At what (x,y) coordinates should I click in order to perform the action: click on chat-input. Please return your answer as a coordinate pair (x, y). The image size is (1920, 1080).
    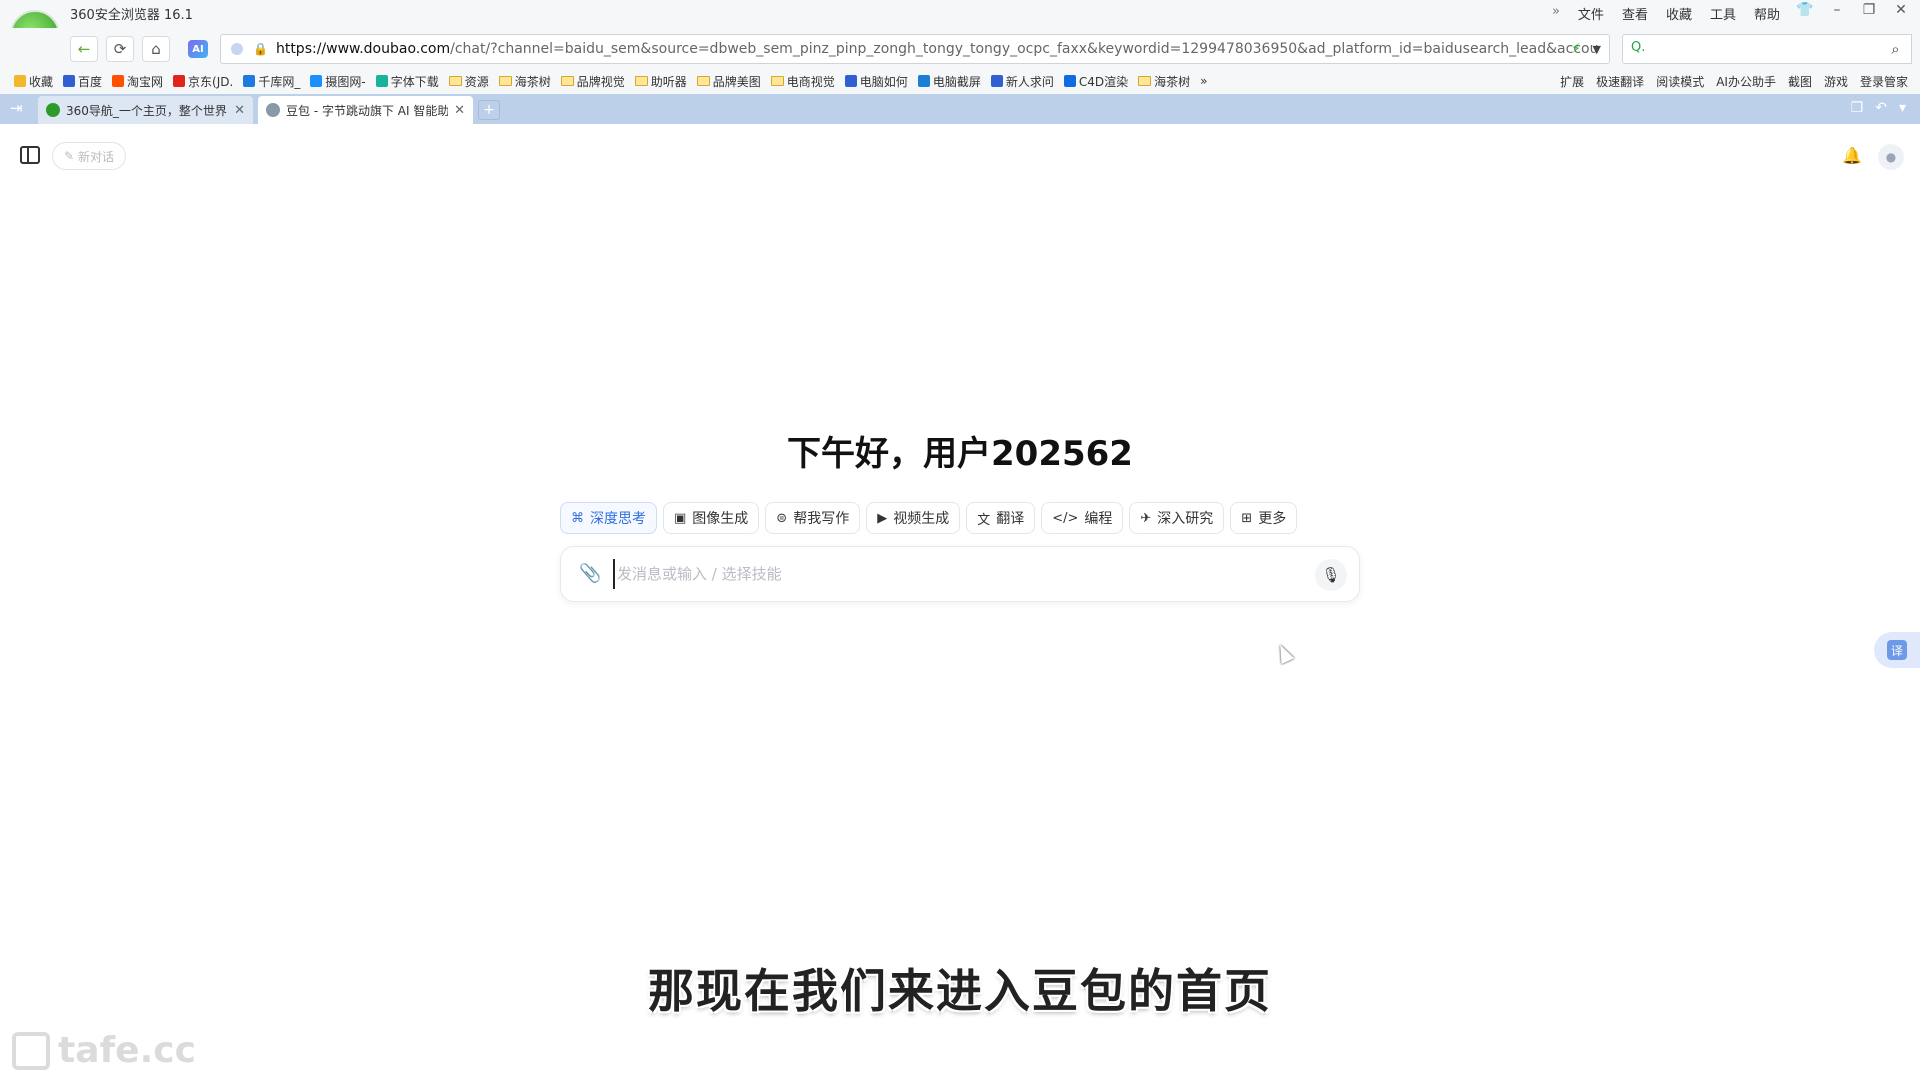
    Looking at the image, I should click on (938, 574).